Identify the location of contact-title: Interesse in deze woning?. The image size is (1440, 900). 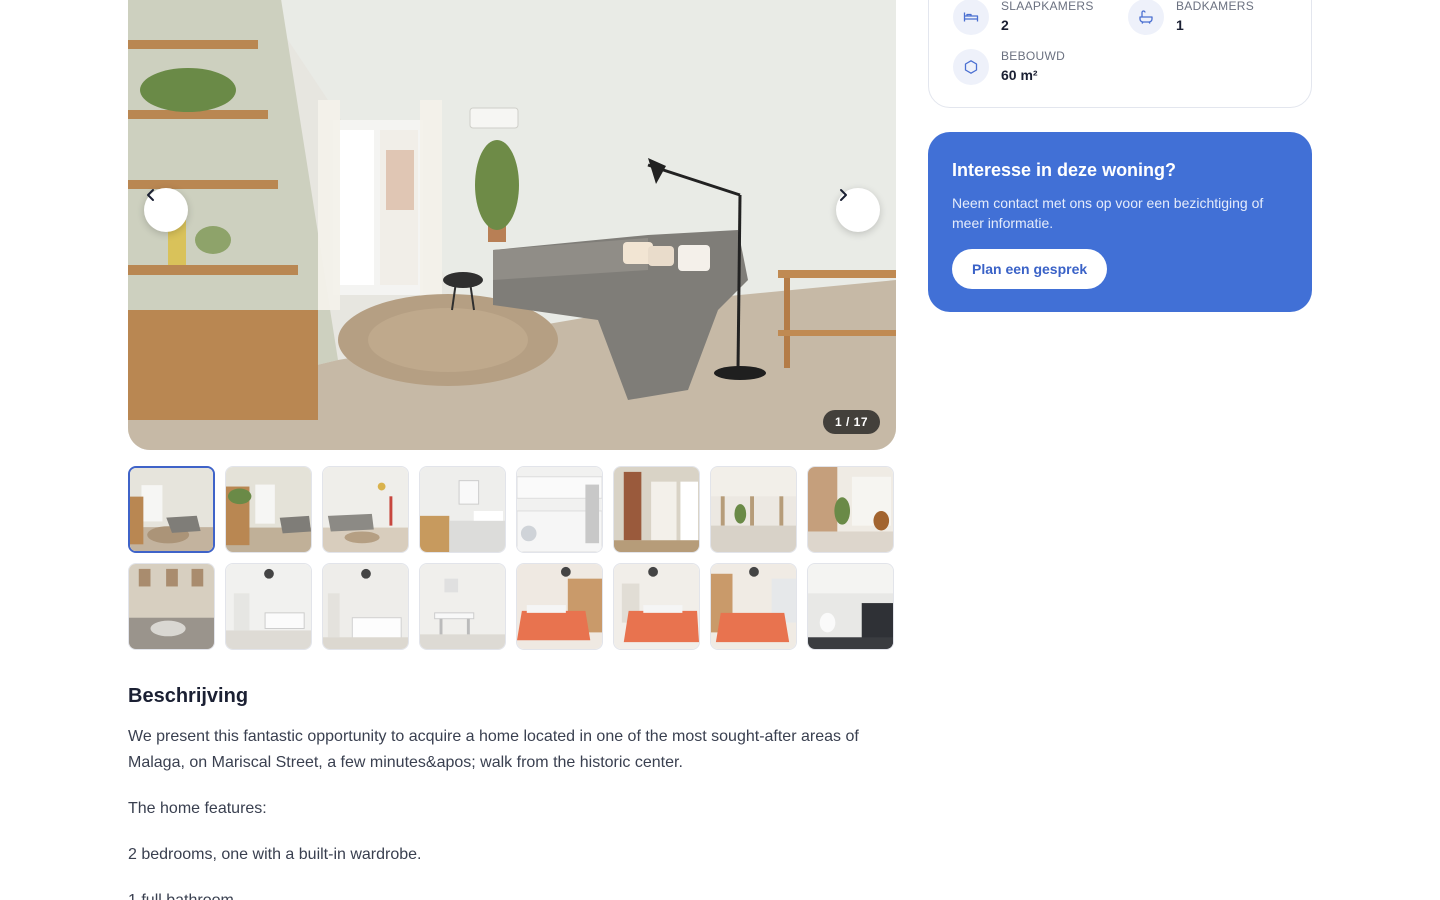
(1064, 170).